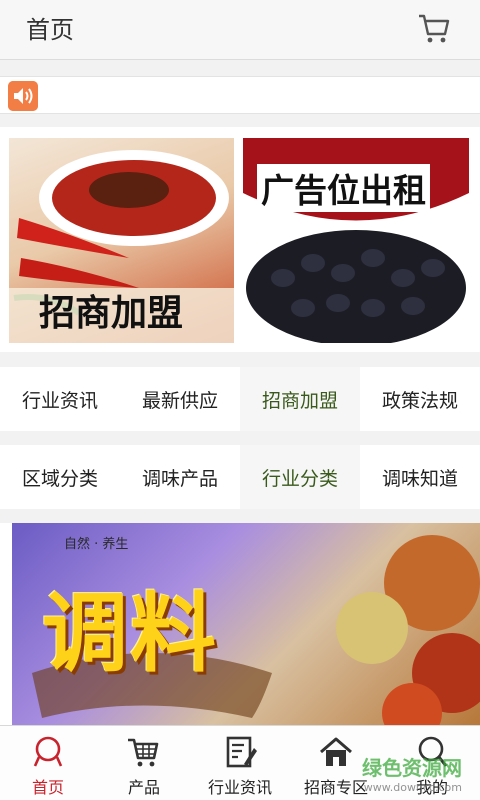 The height and width of the screenshot is (800, 480). What do you see at coordinates (60, 477) in the screenshot?
I see `category-region: 区域分类` at bounding box center [60, 477].